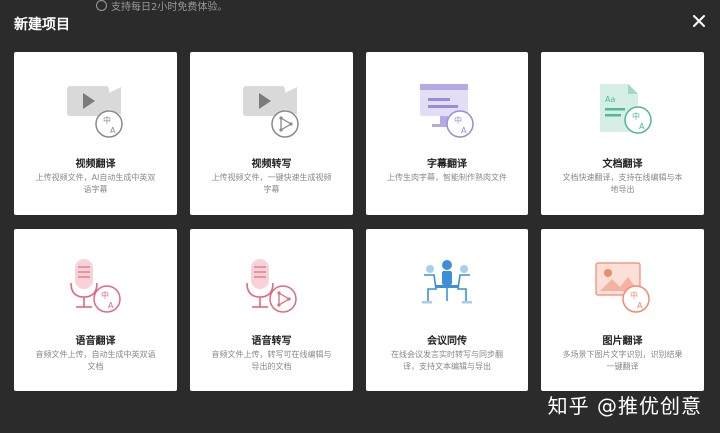 Image resolution: width=720 pixels, height=433 pixels. I want to click on free-trial-note: 支持每日2小时免费体验。, so click(161, 7).